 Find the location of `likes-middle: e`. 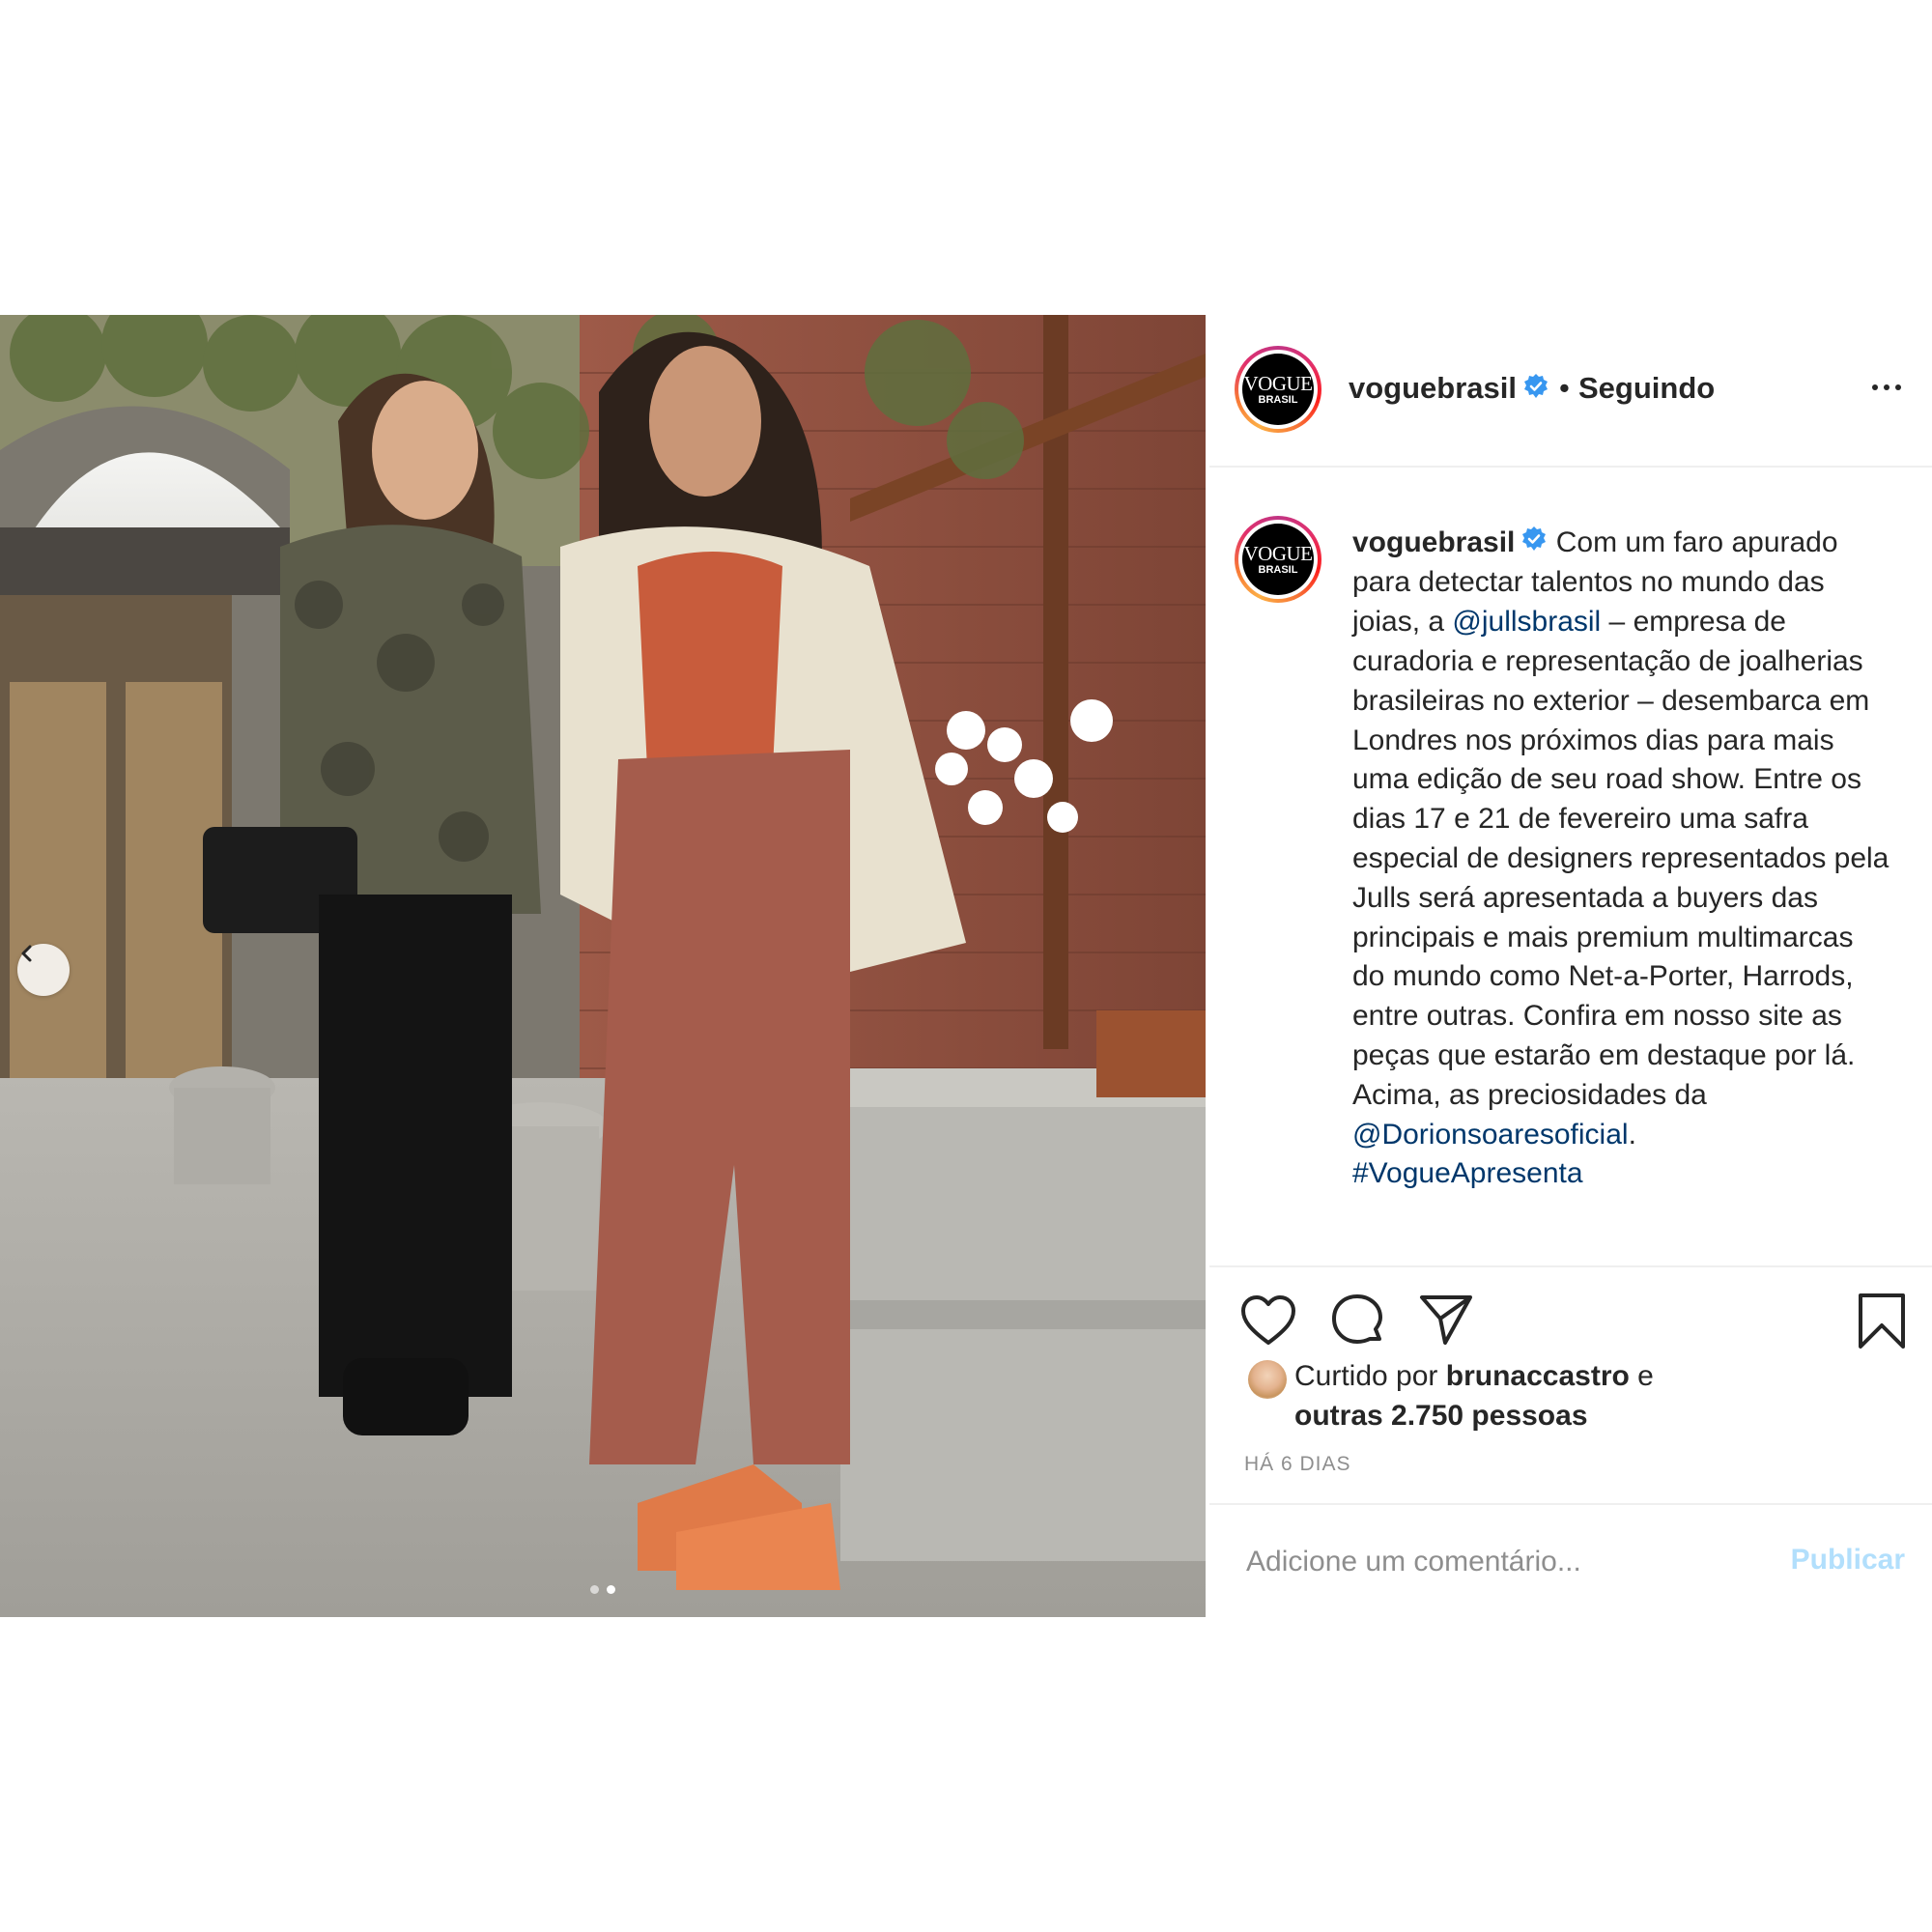

likes-middle: e is located at coordinates (1641, 1376).